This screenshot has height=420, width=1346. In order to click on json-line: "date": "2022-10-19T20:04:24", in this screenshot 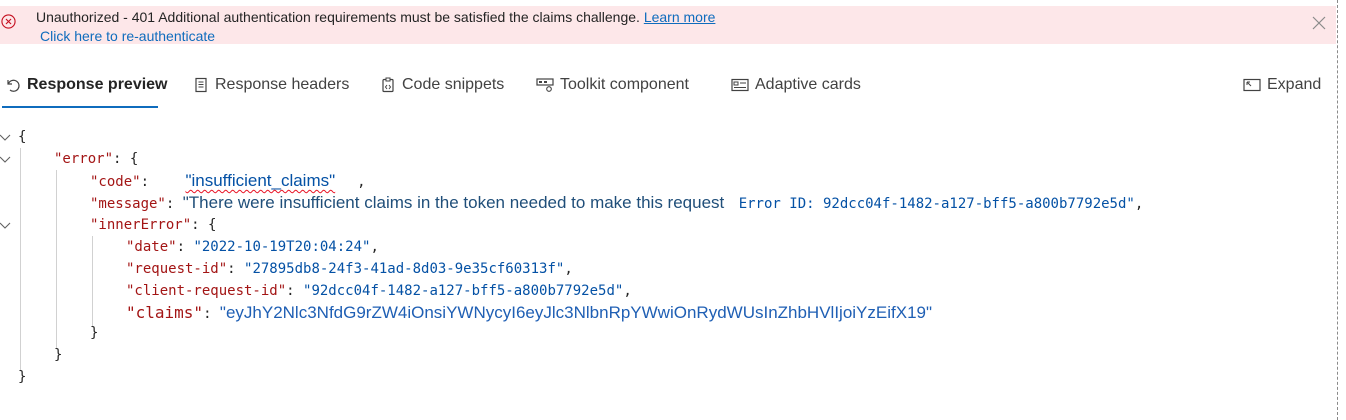, I will do `click(252, 247)`.